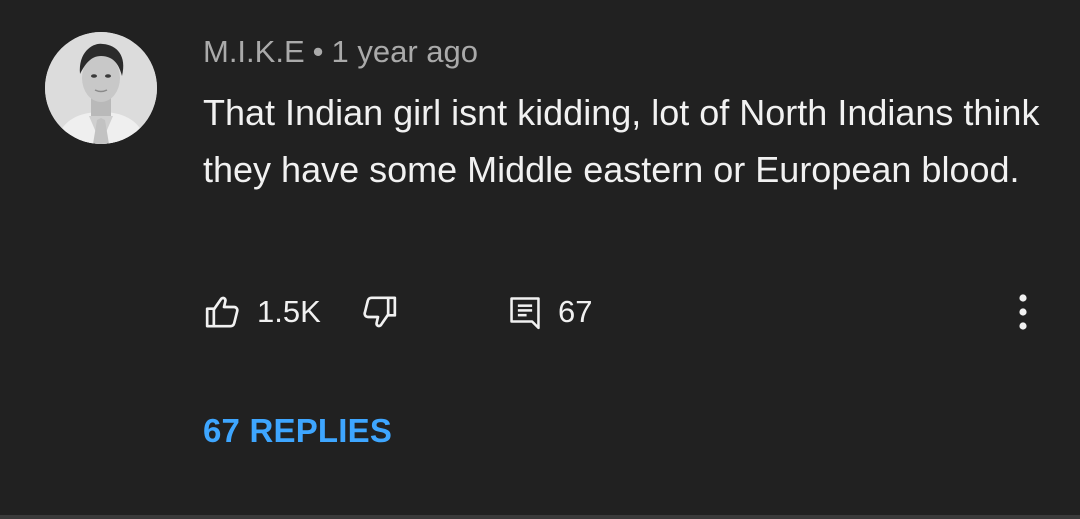  I want to click on thumbs-down-icon, so click(379, 312).